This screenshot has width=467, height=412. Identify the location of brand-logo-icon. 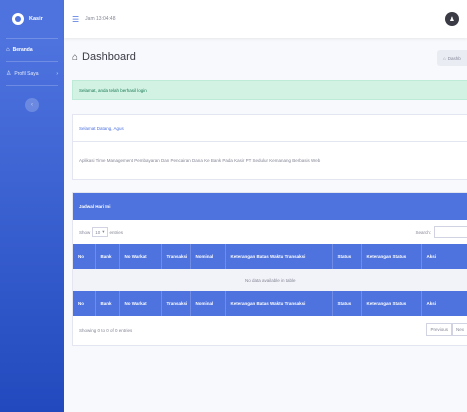
(18, 19).